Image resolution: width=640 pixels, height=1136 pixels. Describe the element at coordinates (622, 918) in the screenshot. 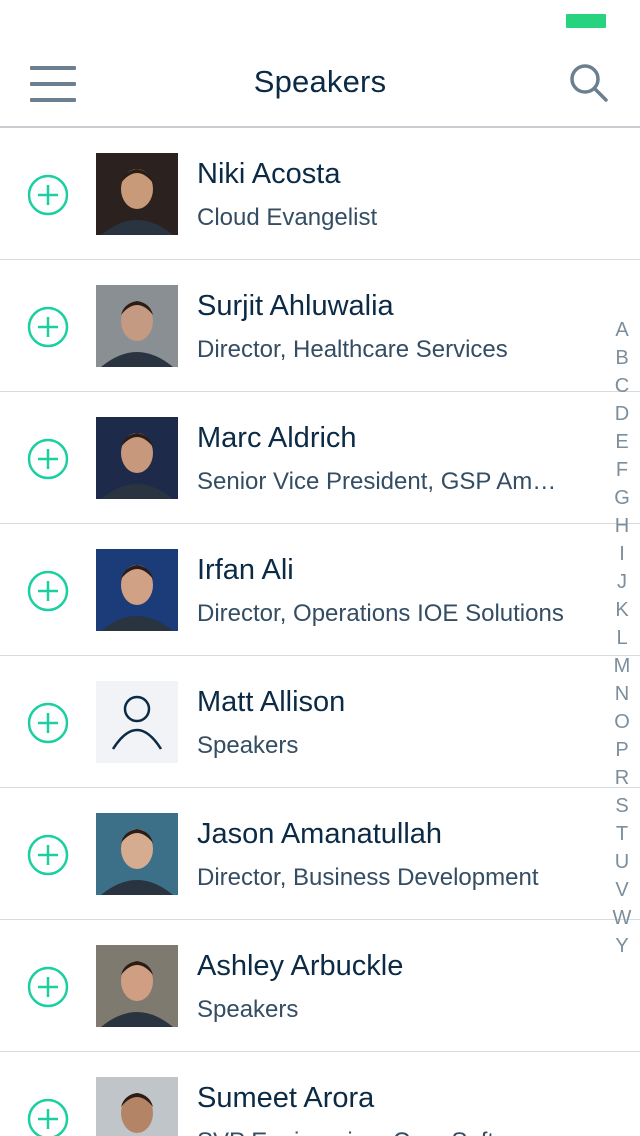

I see `index-letter: W` at that location.